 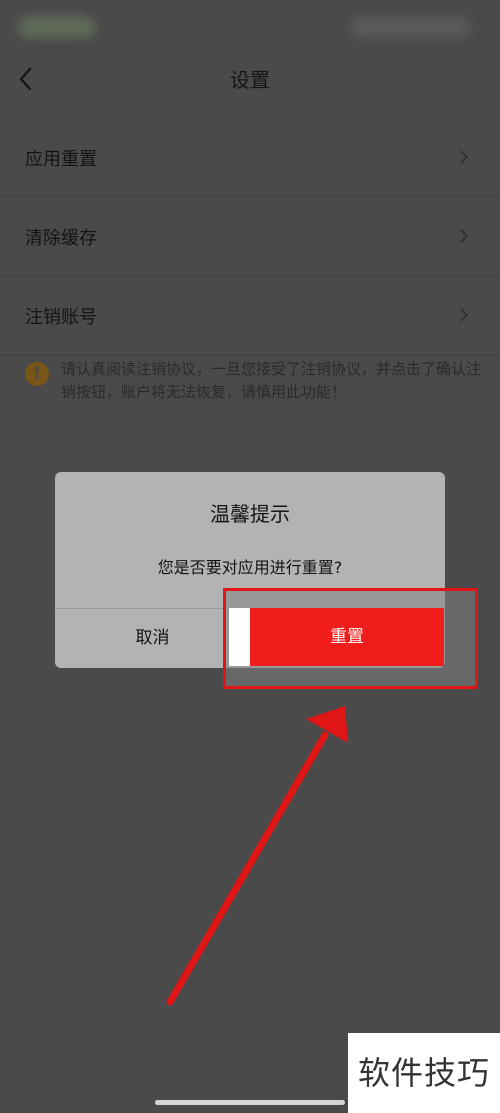 What do you see at coordinates (347, 637) in the screenshot?
I see `reset-confirm-button: 重置` at bounding box center [347, 637].